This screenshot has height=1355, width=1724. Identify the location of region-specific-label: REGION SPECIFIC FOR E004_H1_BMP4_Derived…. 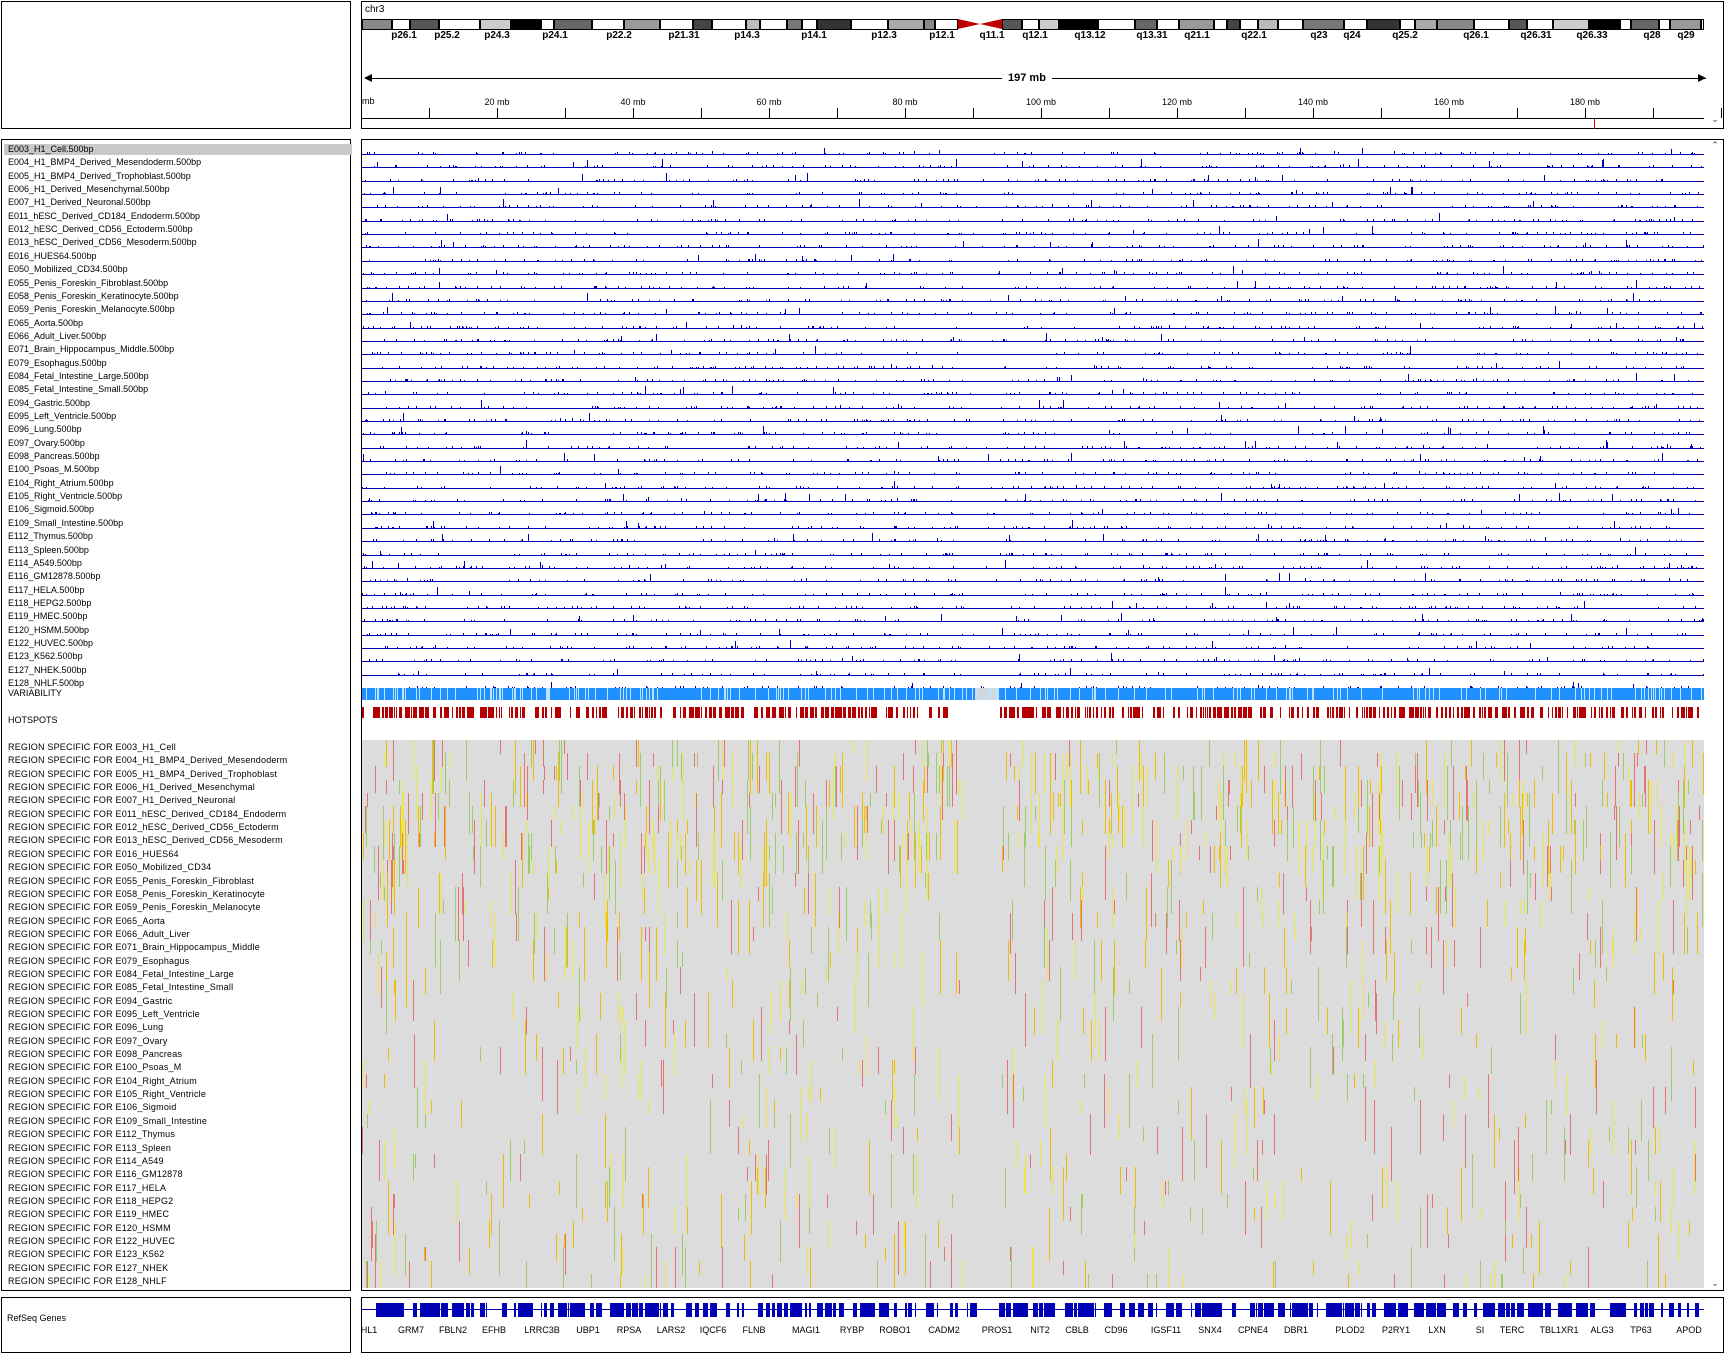
(148, 760).